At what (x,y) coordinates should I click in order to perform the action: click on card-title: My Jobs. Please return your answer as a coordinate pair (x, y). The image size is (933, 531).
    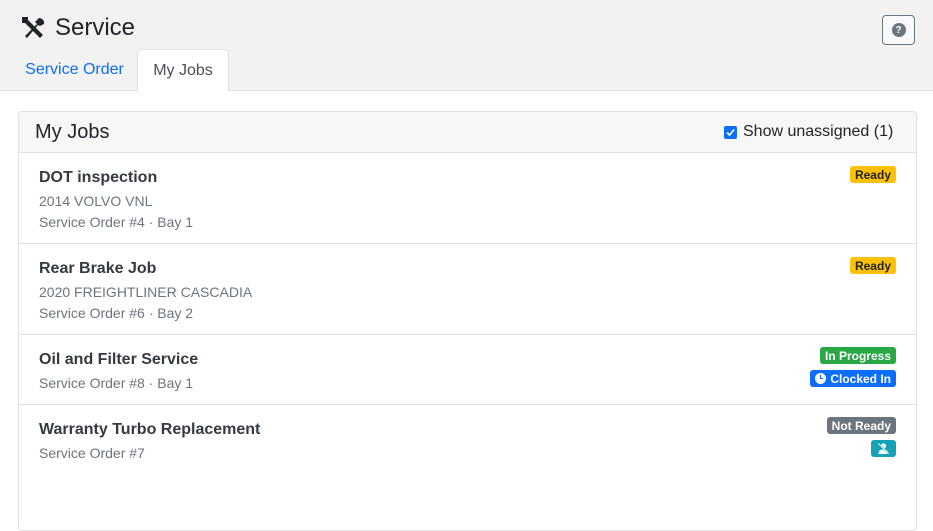
    Looking at the image, I should click on (72, 132).